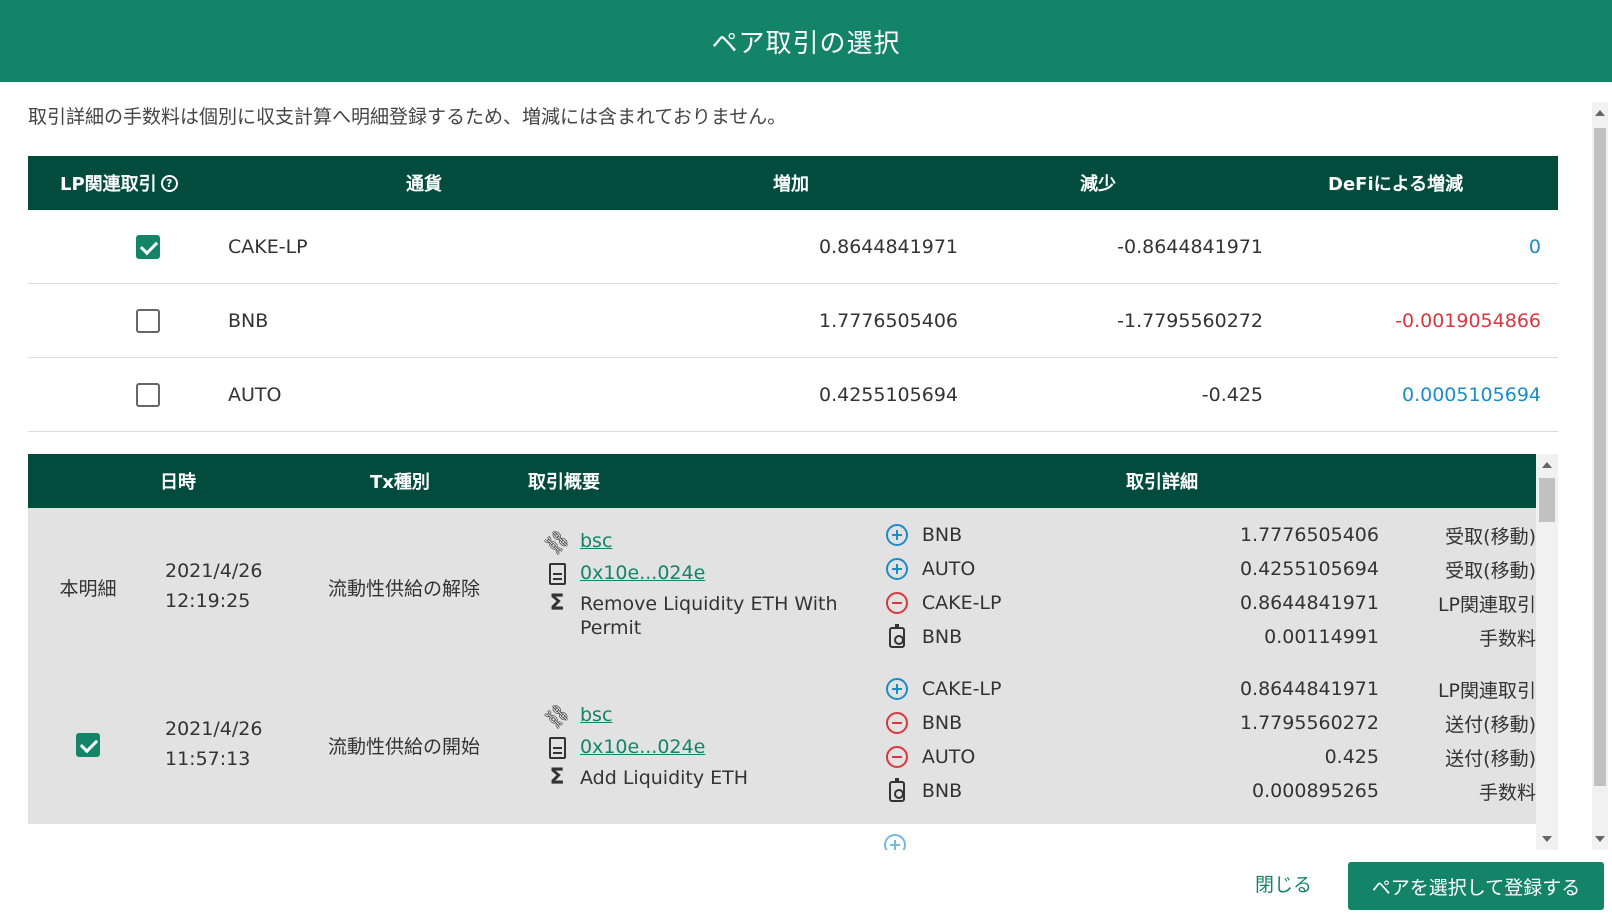  I want to click on detail-line: BNB 0.00114991 手数料, so click(1210, 637).